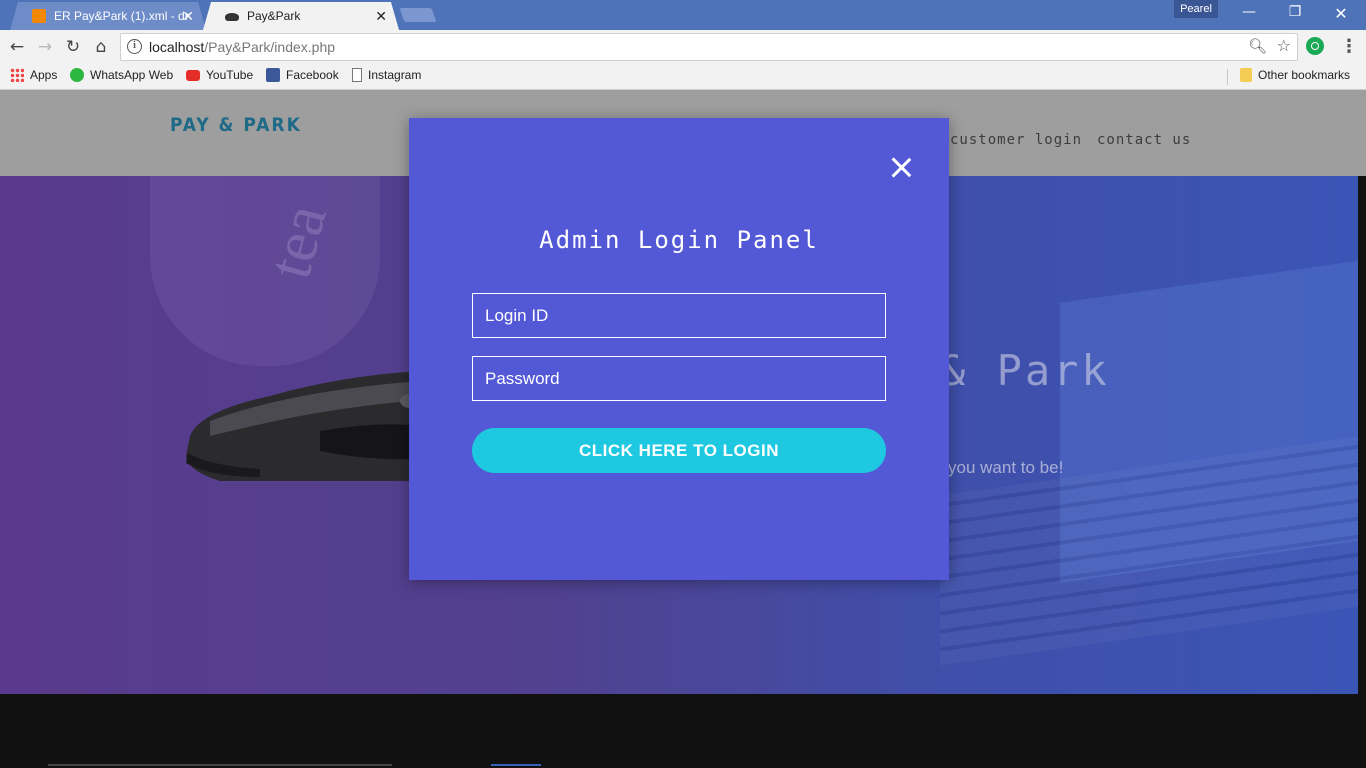 The width and height of the screenshot is (1366, 768). What do you see at coordinates (1341, 13) in the screenshot?
I see `window-close-icon: ✕` at bounding box center [1341, 13].